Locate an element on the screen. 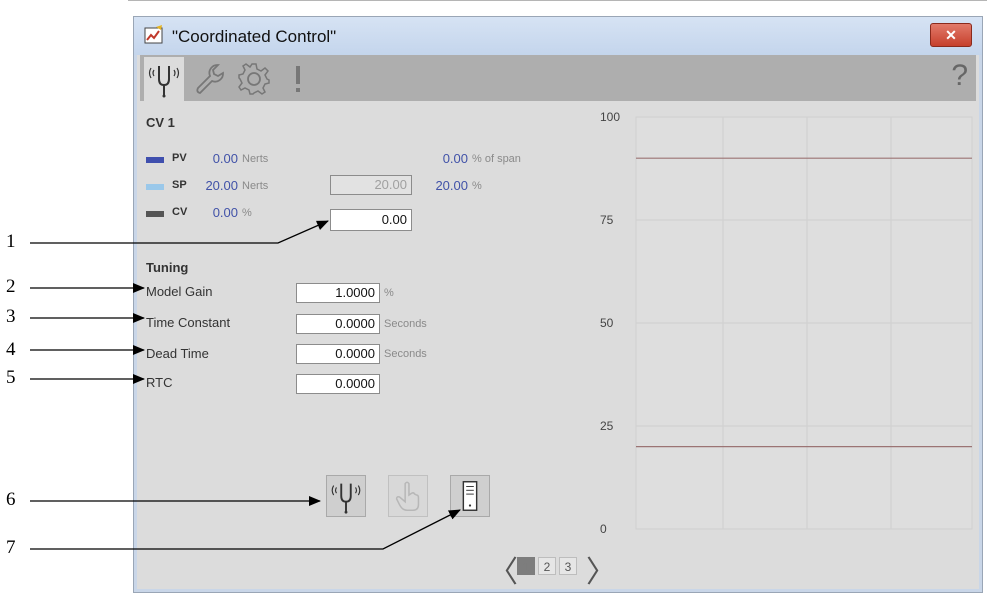 Image resolution: width=987 pixels, height=595 pixels. hand-icon is located at coordinates (407, 496).